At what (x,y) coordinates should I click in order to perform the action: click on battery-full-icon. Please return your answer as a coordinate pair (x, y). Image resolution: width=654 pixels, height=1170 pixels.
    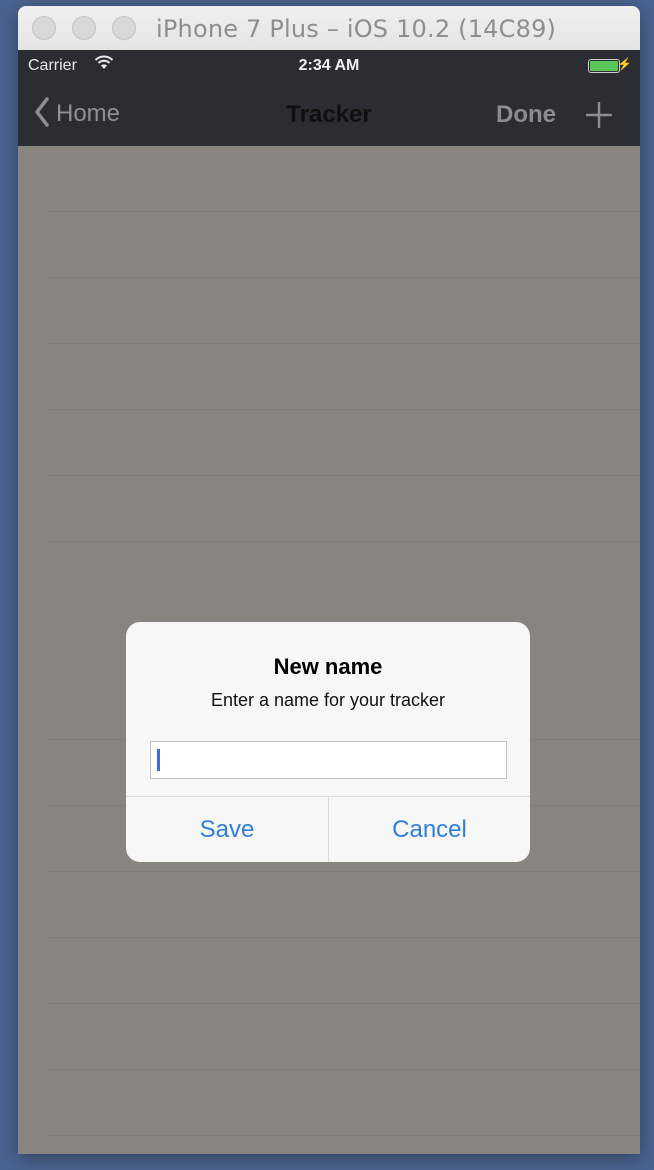
    Looking at the image, I should click on (604, 66).